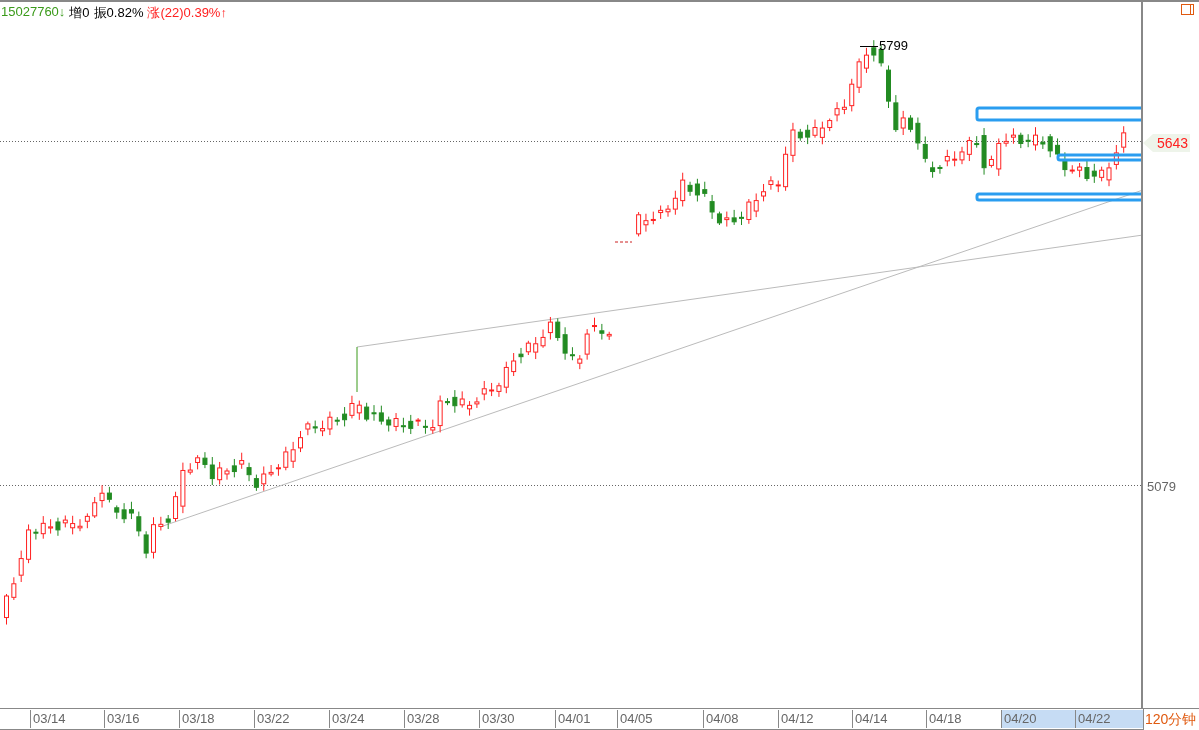 The width and height of the screenshot is (1199, 730). I want to click on current-price-tag: 5643, so click(1167, 143).